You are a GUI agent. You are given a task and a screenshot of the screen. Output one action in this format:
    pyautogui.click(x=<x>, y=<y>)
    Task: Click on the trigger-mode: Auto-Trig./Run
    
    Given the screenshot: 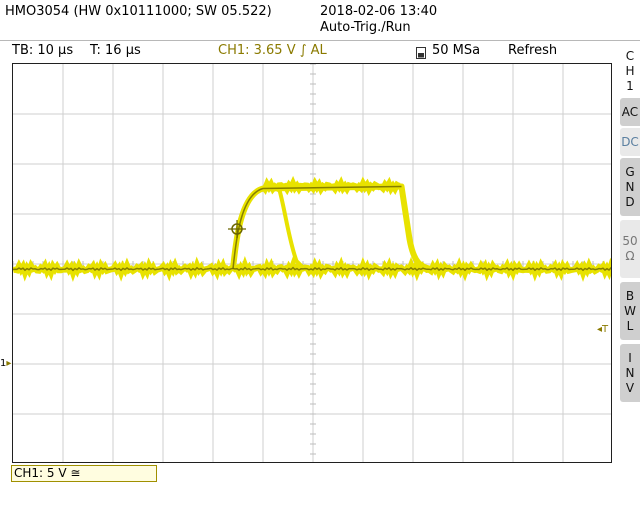 What is the action you would take?
    pyautogui.click(x=365, y=27)
    